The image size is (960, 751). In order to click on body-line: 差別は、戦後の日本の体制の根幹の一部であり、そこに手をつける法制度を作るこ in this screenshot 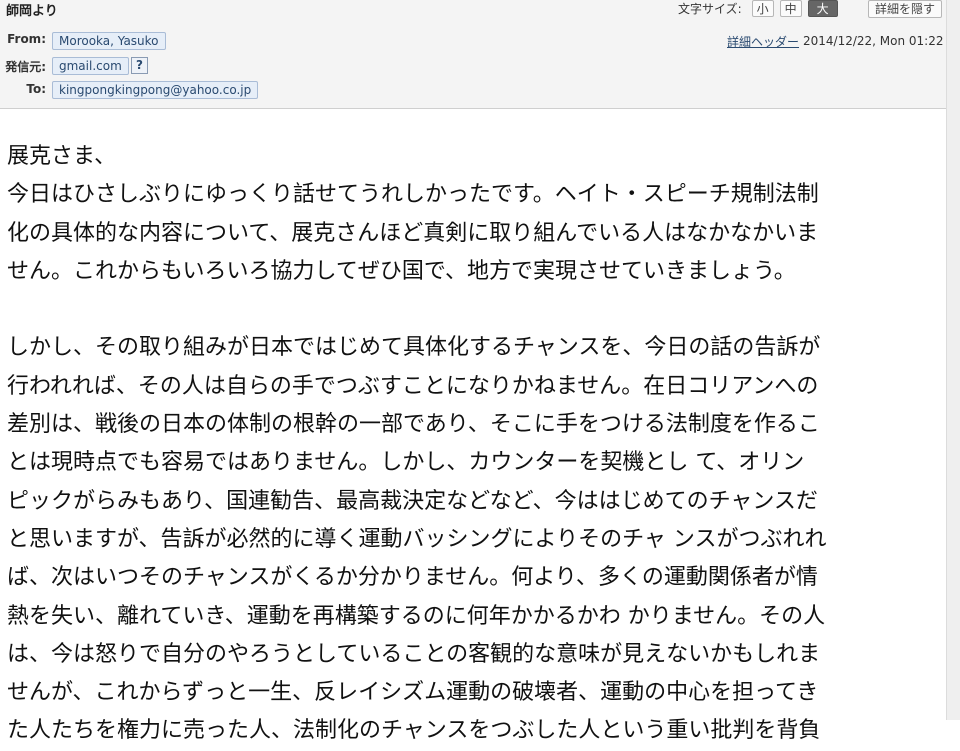, I will do `click(413, 425)`.